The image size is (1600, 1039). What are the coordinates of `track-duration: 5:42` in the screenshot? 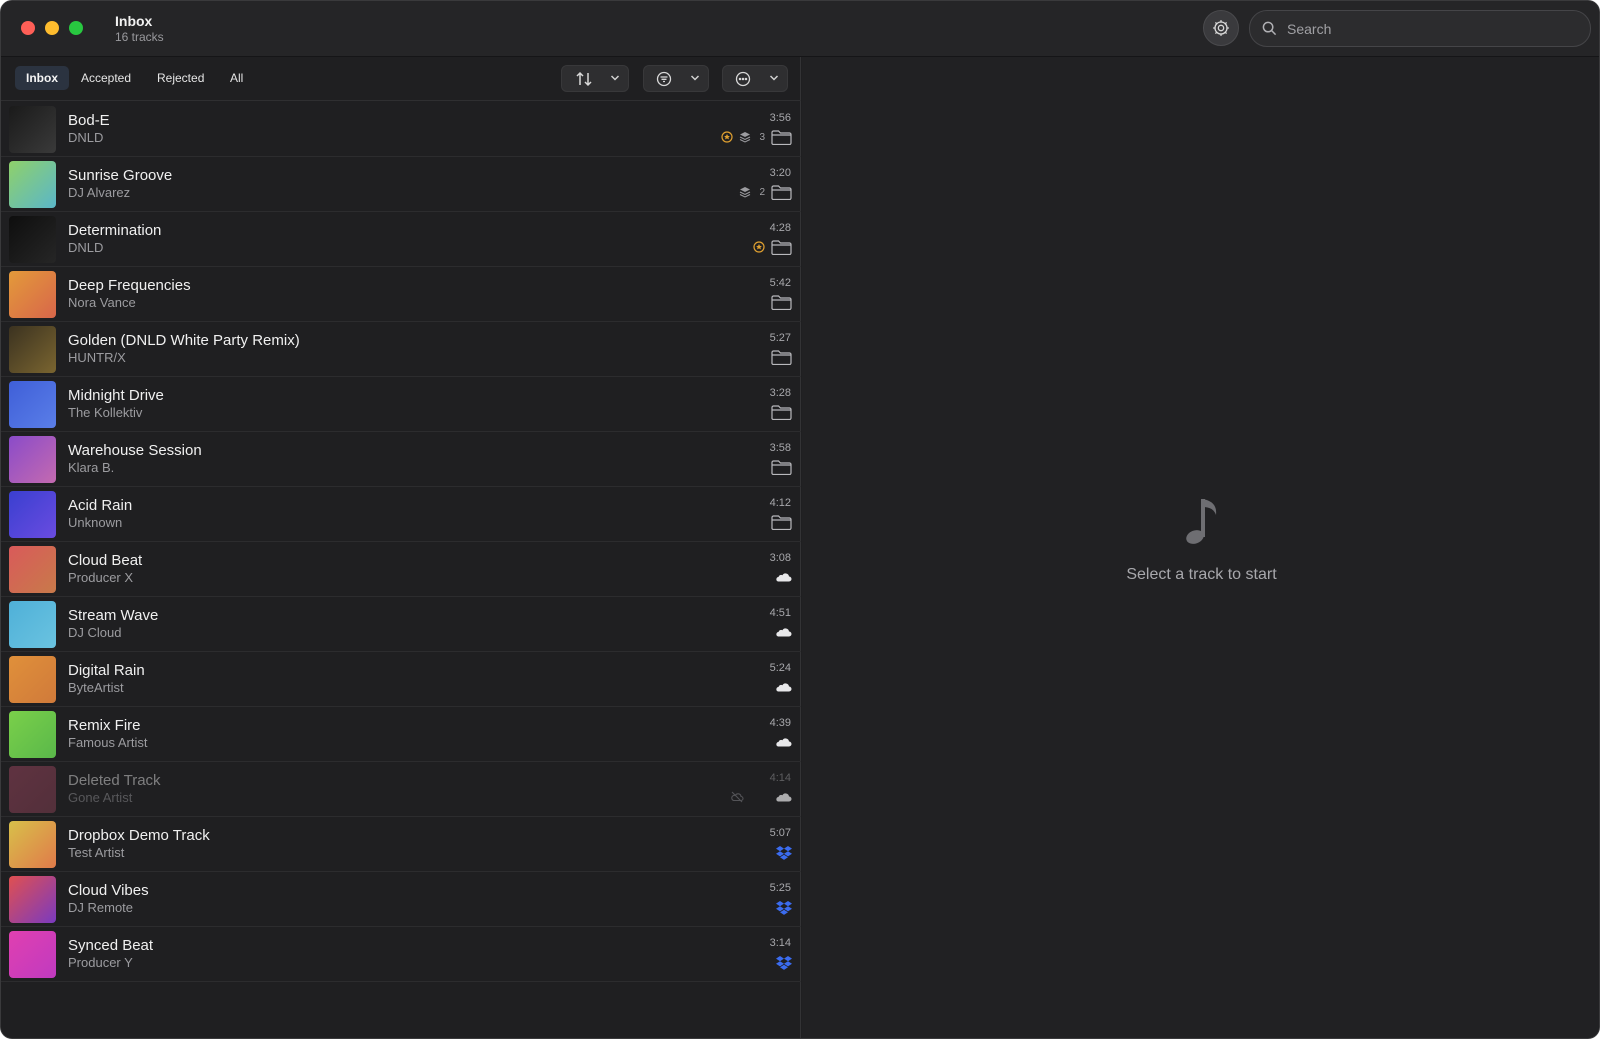 It's located at (780, 283).